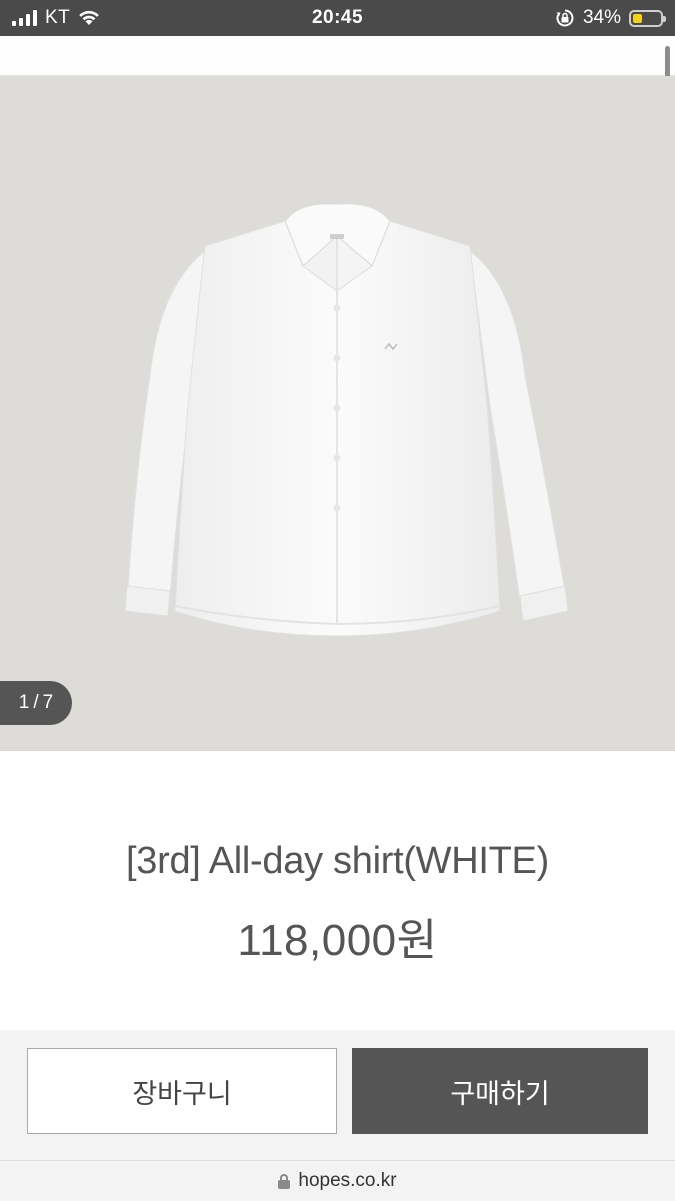 The image size is (675, 1201). I want to click on battery-percent: 34%, so click(601, 17).